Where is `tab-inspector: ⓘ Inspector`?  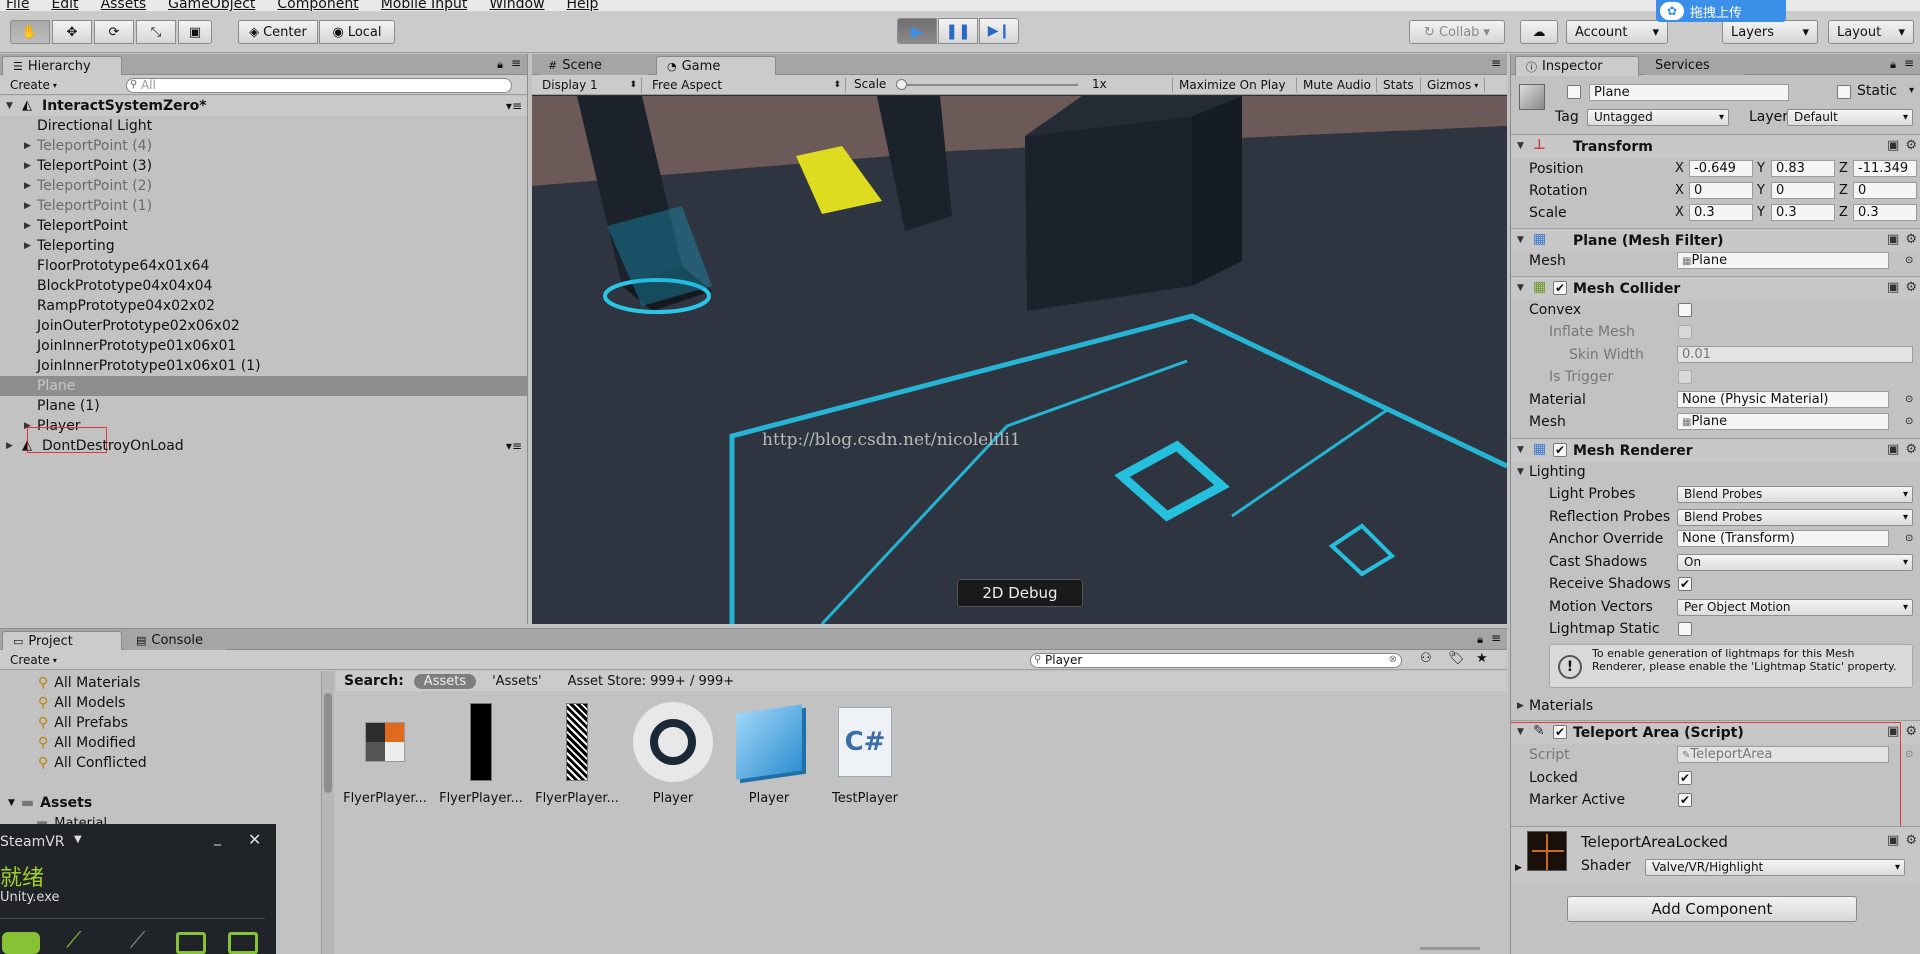
tab-inspector: ⓘ Inspector is located at coordinates (1577, 66).